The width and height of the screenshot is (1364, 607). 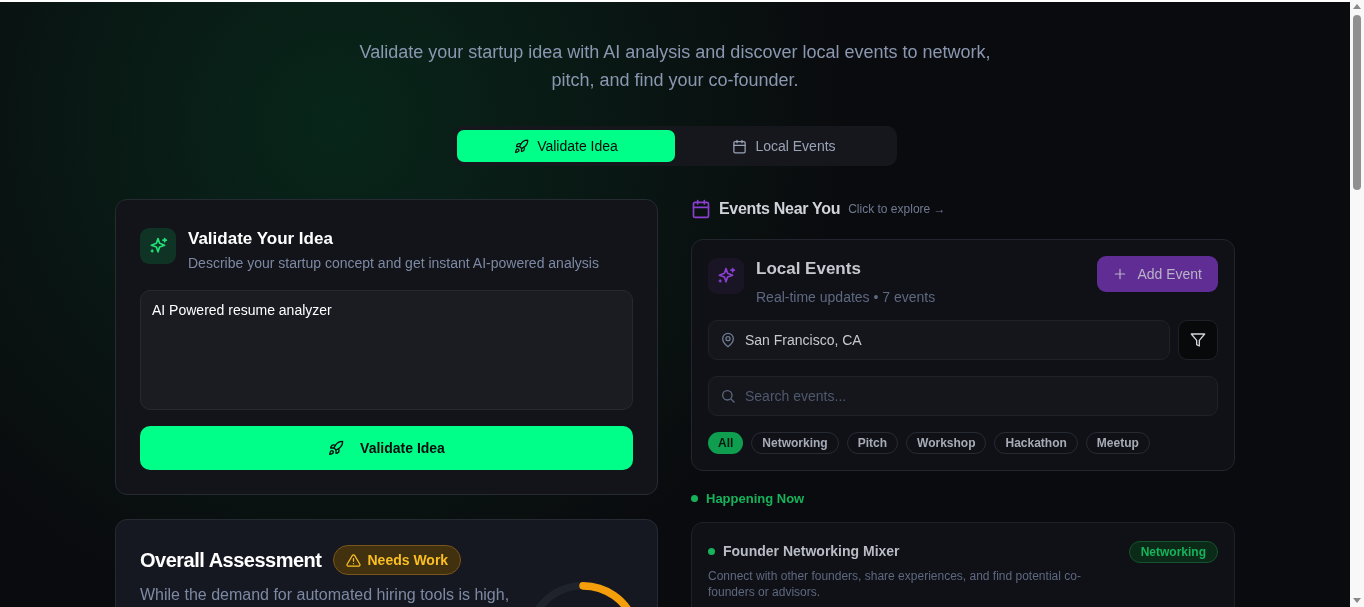 I want to click on scrollbar, so click(x=1357, y=303).